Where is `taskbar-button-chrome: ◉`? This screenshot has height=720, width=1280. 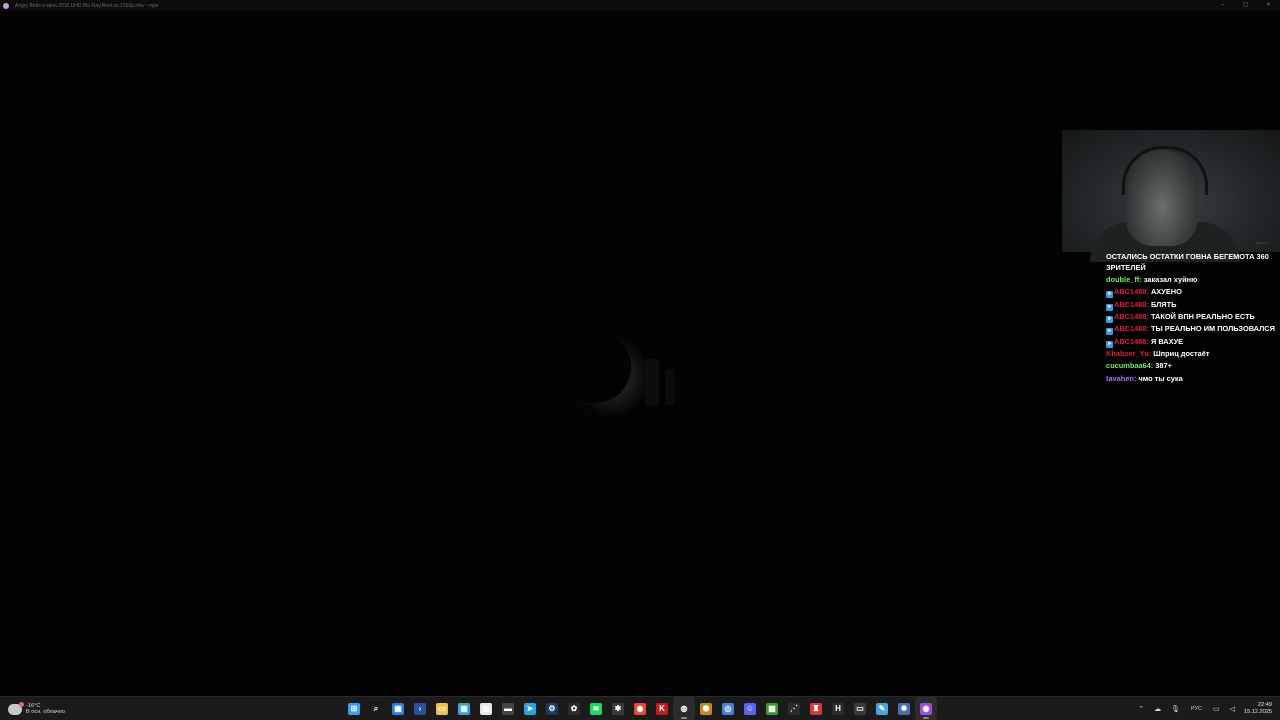
taskbar-button-chrome: ◉ is located at coordinates (640, 708).